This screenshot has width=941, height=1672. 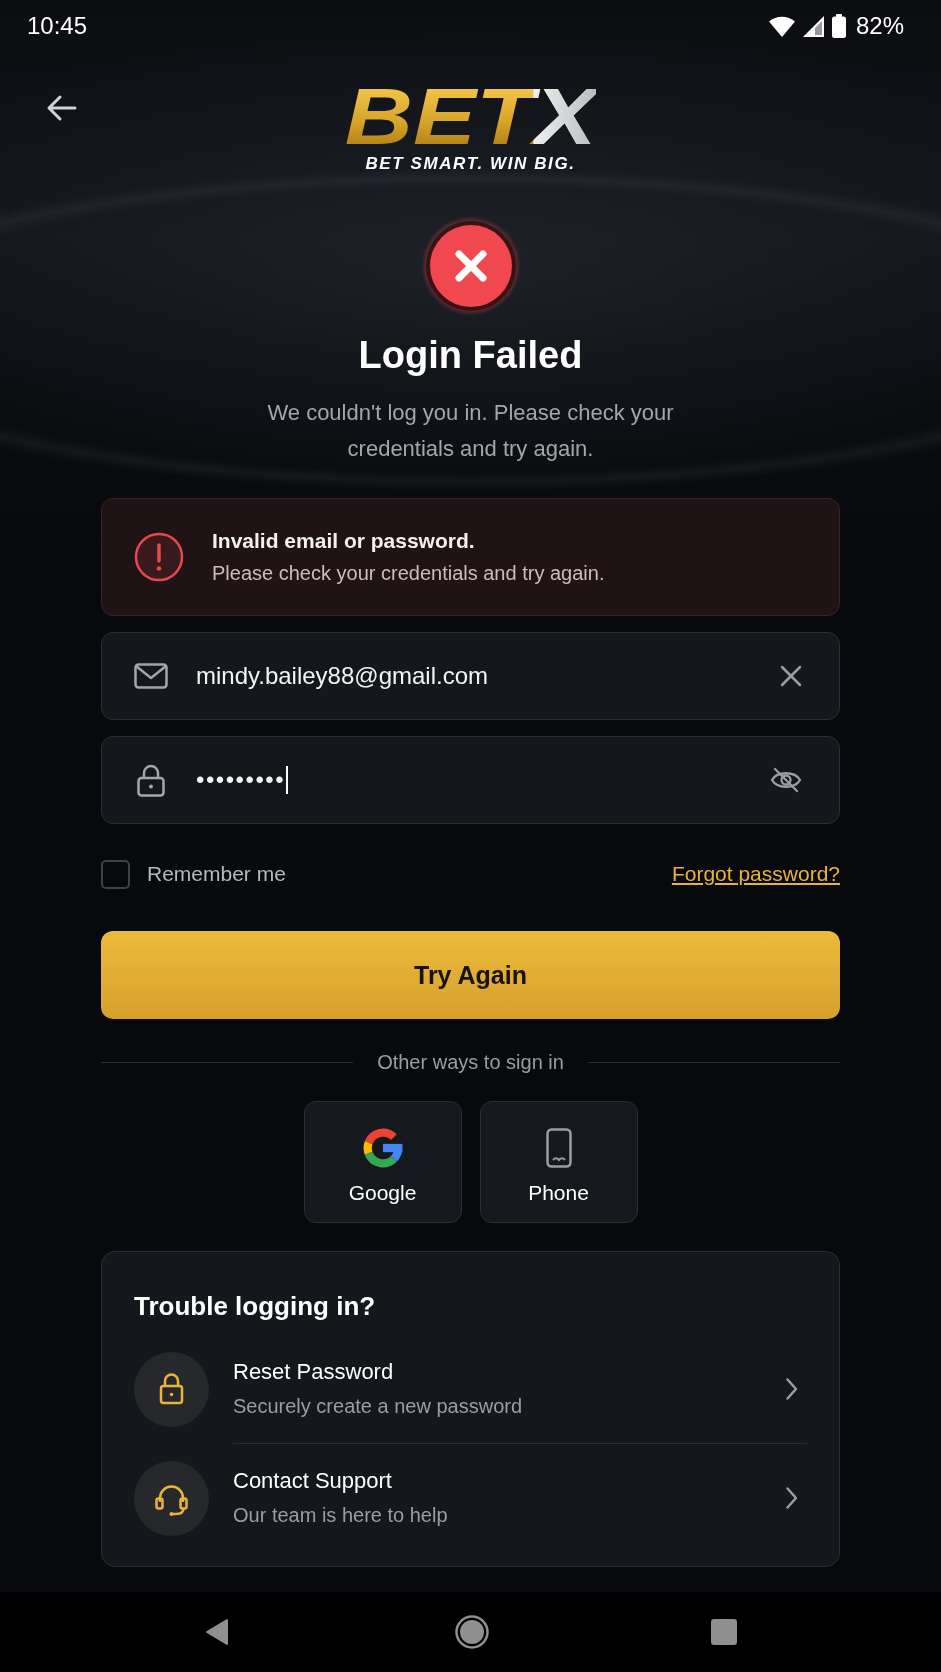 I want to click on g-logo-icon, so click(x=382, y=1148).